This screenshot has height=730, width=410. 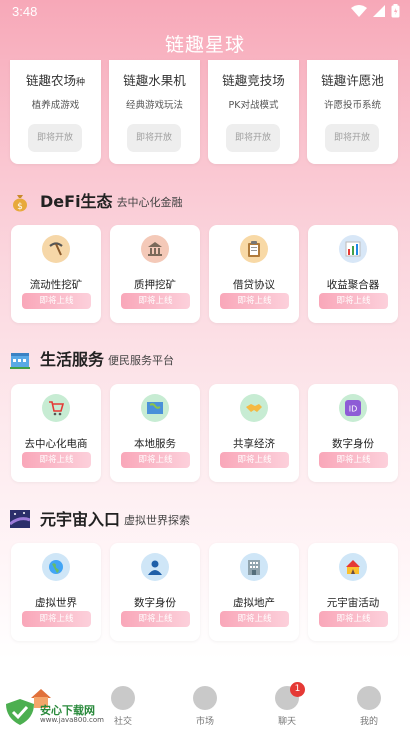 I want to click on map-icon, so click(x=155, y=408).